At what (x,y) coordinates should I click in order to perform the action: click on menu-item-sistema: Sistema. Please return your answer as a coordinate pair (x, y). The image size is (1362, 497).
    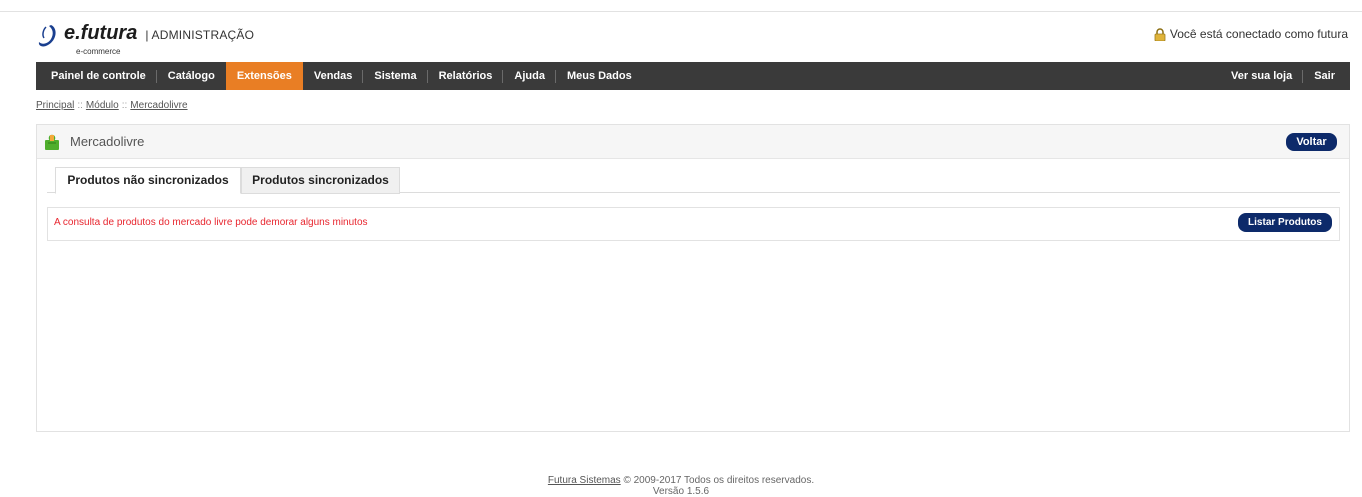
    Looking at the image, I should click on (395, 76).